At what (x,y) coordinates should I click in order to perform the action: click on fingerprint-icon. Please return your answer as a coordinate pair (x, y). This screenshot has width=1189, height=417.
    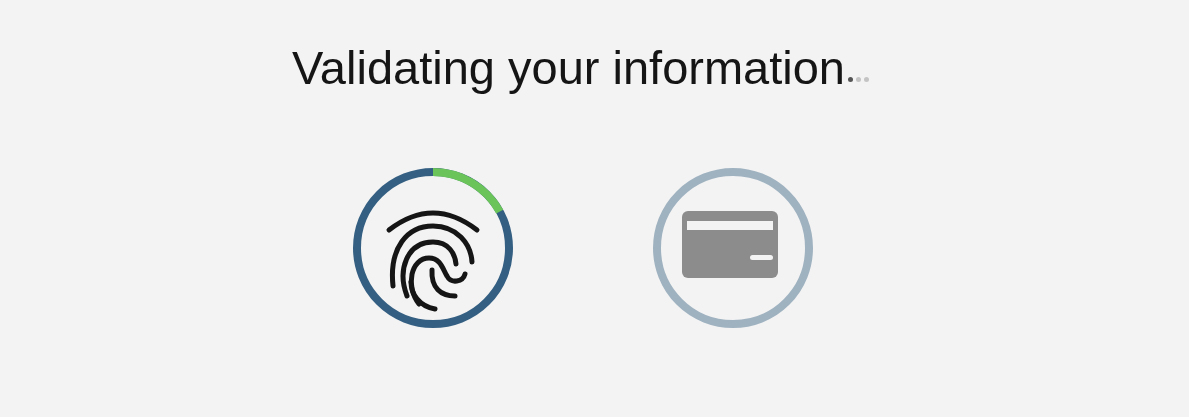
    Looking at the image, I should click on (432, 261).